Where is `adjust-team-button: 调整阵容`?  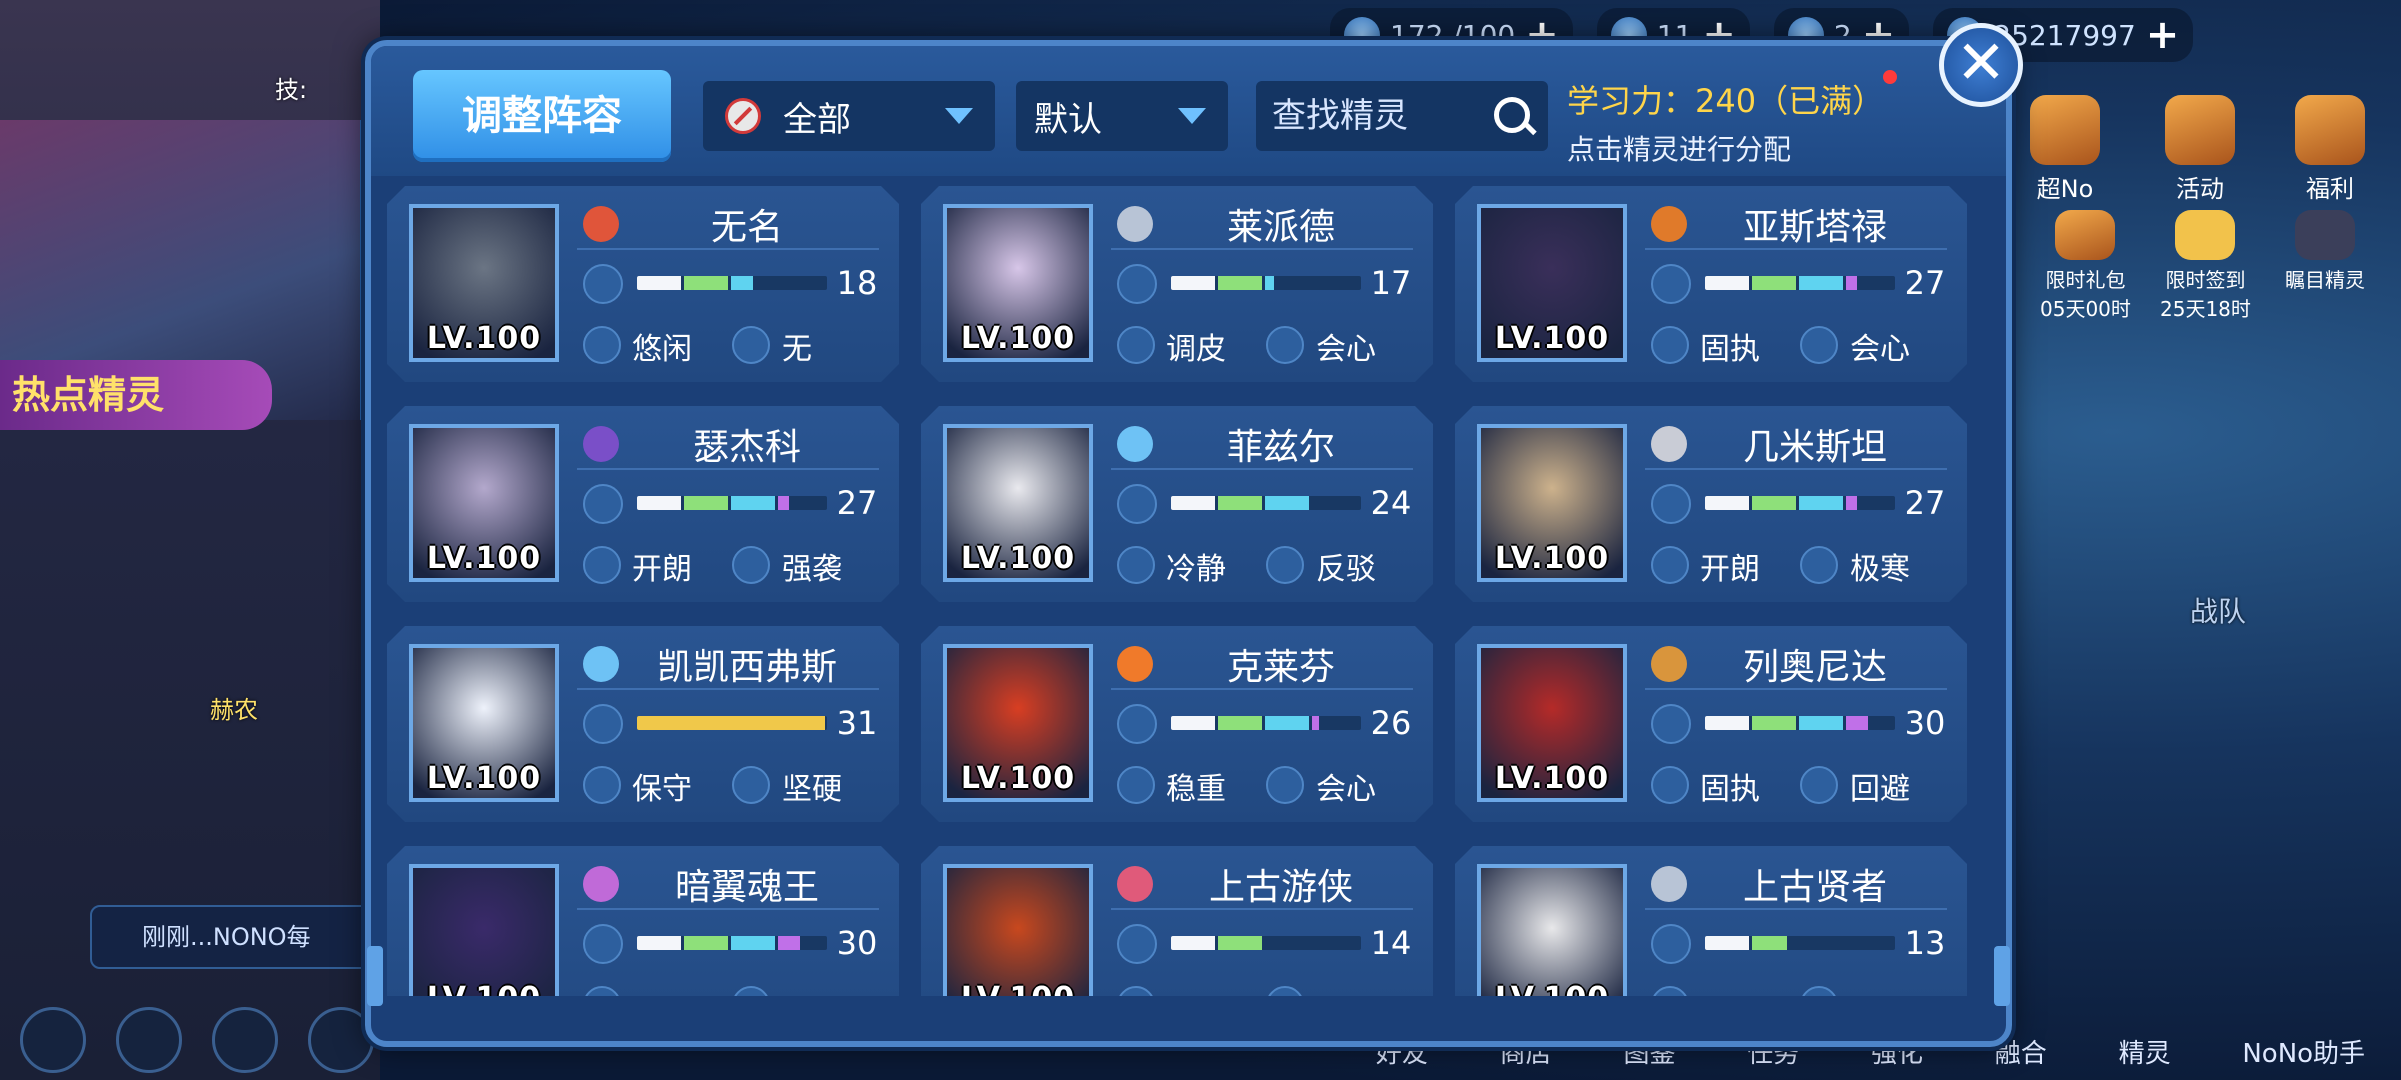 adjust-team-button: 调整阵容 is located at coordinates (542, 116).